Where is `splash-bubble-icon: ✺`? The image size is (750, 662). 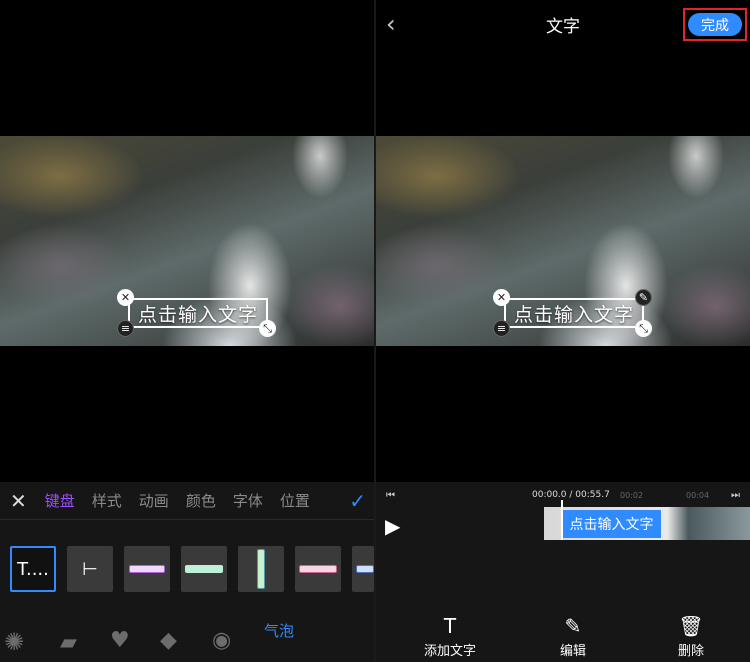 splash-bubble-icon: ✺ is located at coordinates (14, 642).